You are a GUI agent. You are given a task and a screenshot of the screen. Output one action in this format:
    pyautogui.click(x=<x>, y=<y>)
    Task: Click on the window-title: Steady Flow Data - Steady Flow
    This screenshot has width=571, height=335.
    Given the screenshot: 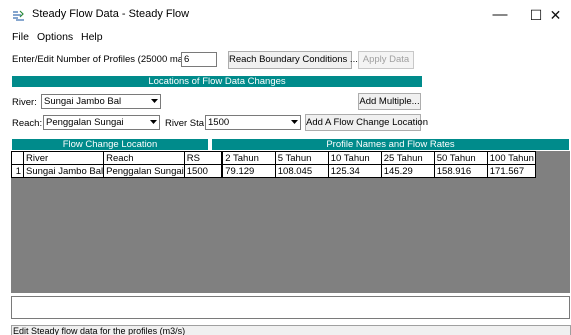 What is the action you would take?
    pyautogui.click(x=111, y=14)
    